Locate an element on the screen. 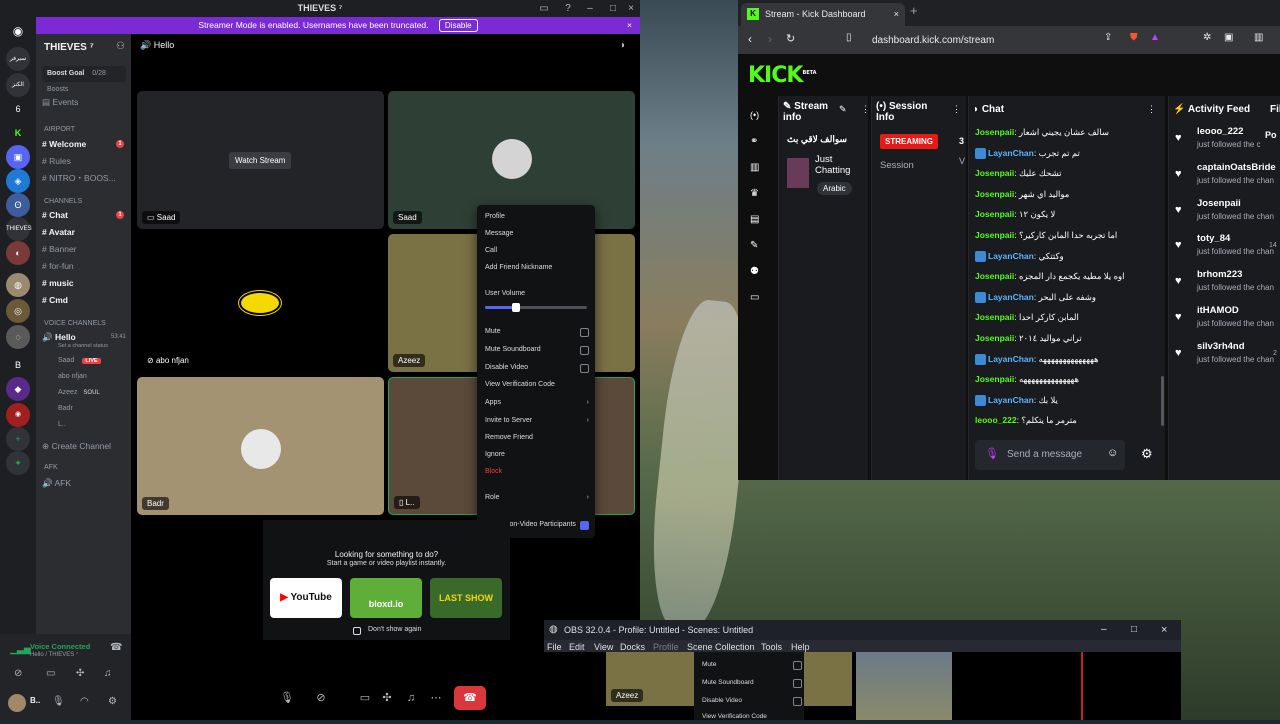  chat-message: Josenpaii: اما تجربه حدا المابن كاركير؟ is located at coordinates (1067, 235).